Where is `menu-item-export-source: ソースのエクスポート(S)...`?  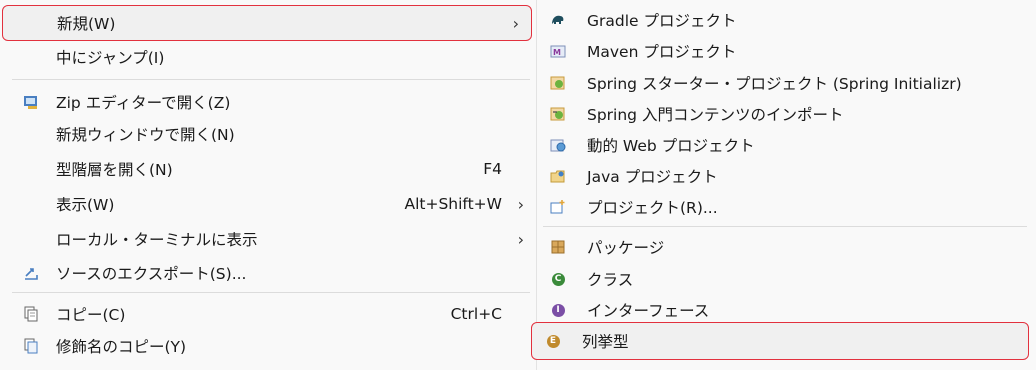
menu-item-export-source: ソースのエクスポート(S)... is located at coordinates (272, 273).